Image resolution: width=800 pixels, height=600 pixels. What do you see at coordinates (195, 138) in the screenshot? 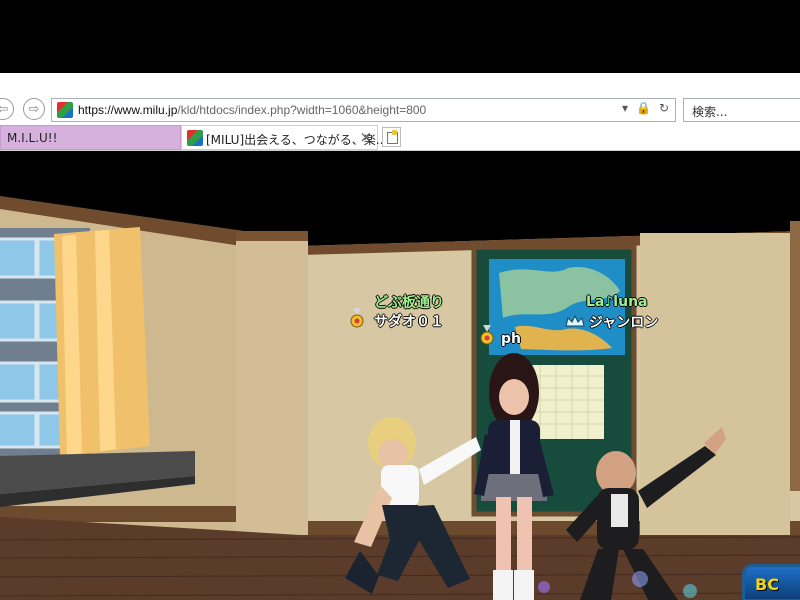
I see `tab-favicon-icon` at bounding box center [195, 138].